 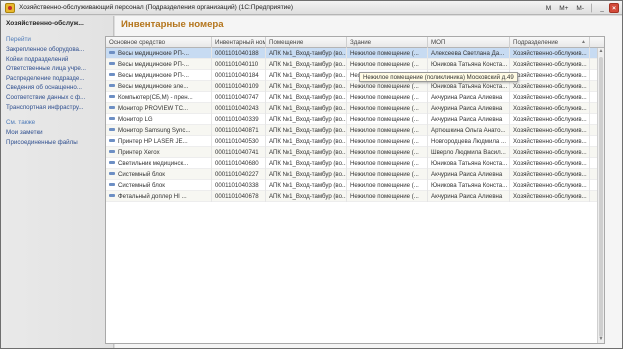 What do you see at coordinates (563, 8) in the screenshot?
I see `memory-plus-button: M+` at bounding box center [563, 8].